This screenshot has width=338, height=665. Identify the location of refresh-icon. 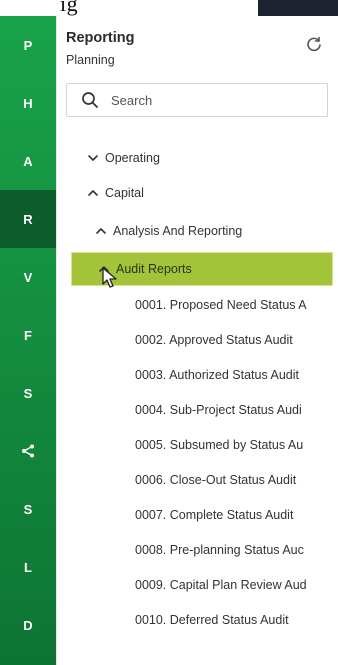
(314, 44).